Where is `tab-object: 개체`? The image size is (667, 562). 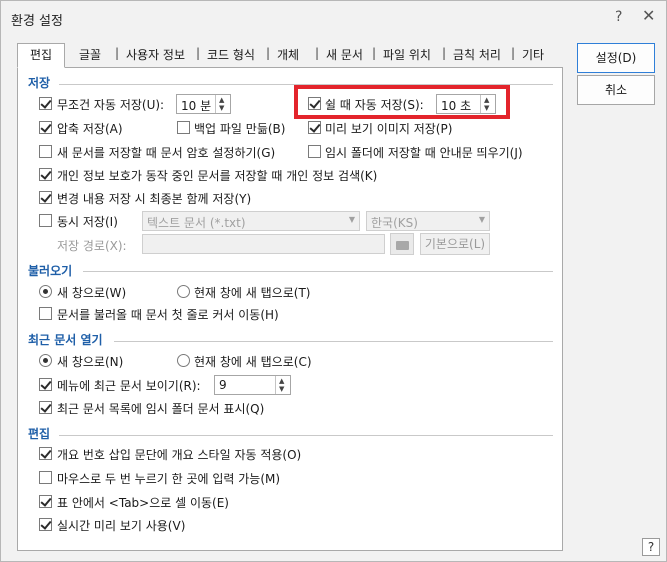
tab-object: 개체 is located at coordinates (288, 54).